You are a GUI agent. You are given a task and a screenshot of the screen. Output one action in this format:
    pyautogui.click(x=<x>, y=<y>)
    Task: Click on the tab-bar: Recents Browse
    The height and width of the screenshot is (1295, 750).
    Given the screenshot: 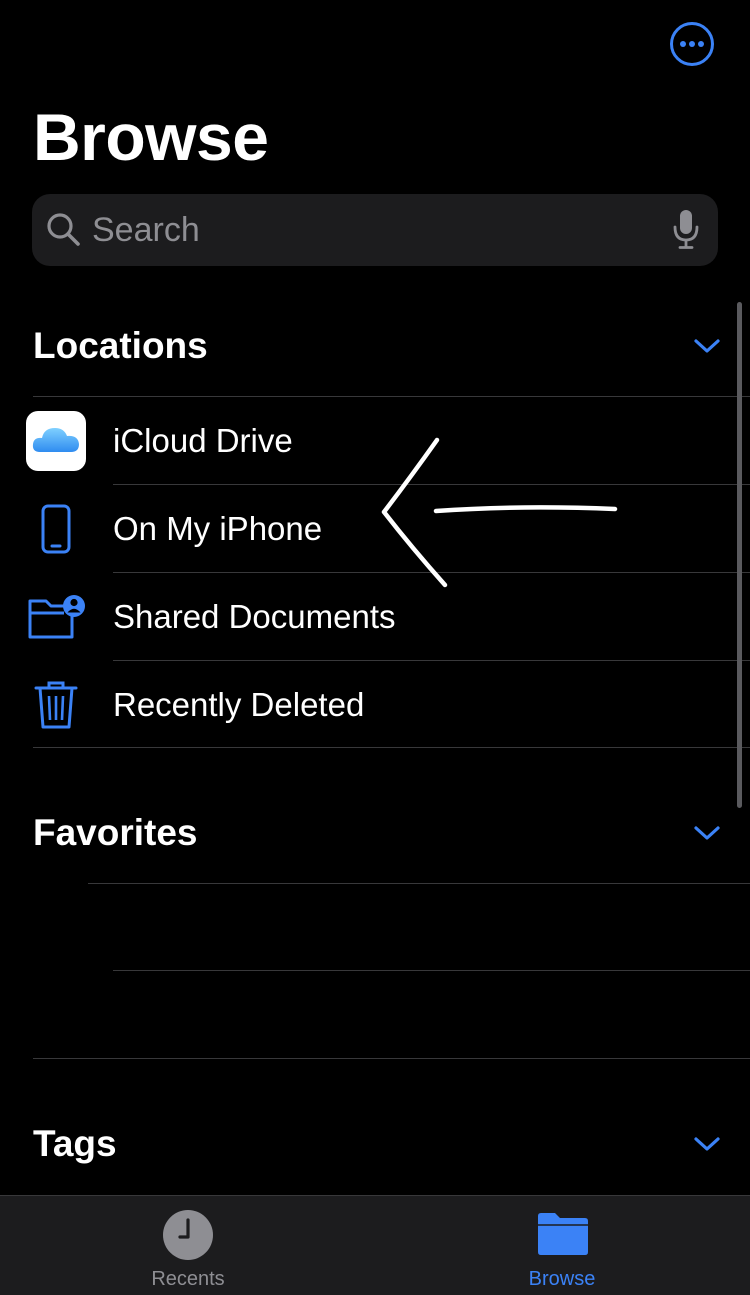 What is the action you would take?
    pyautogui.click(x=375, y=1245)
    